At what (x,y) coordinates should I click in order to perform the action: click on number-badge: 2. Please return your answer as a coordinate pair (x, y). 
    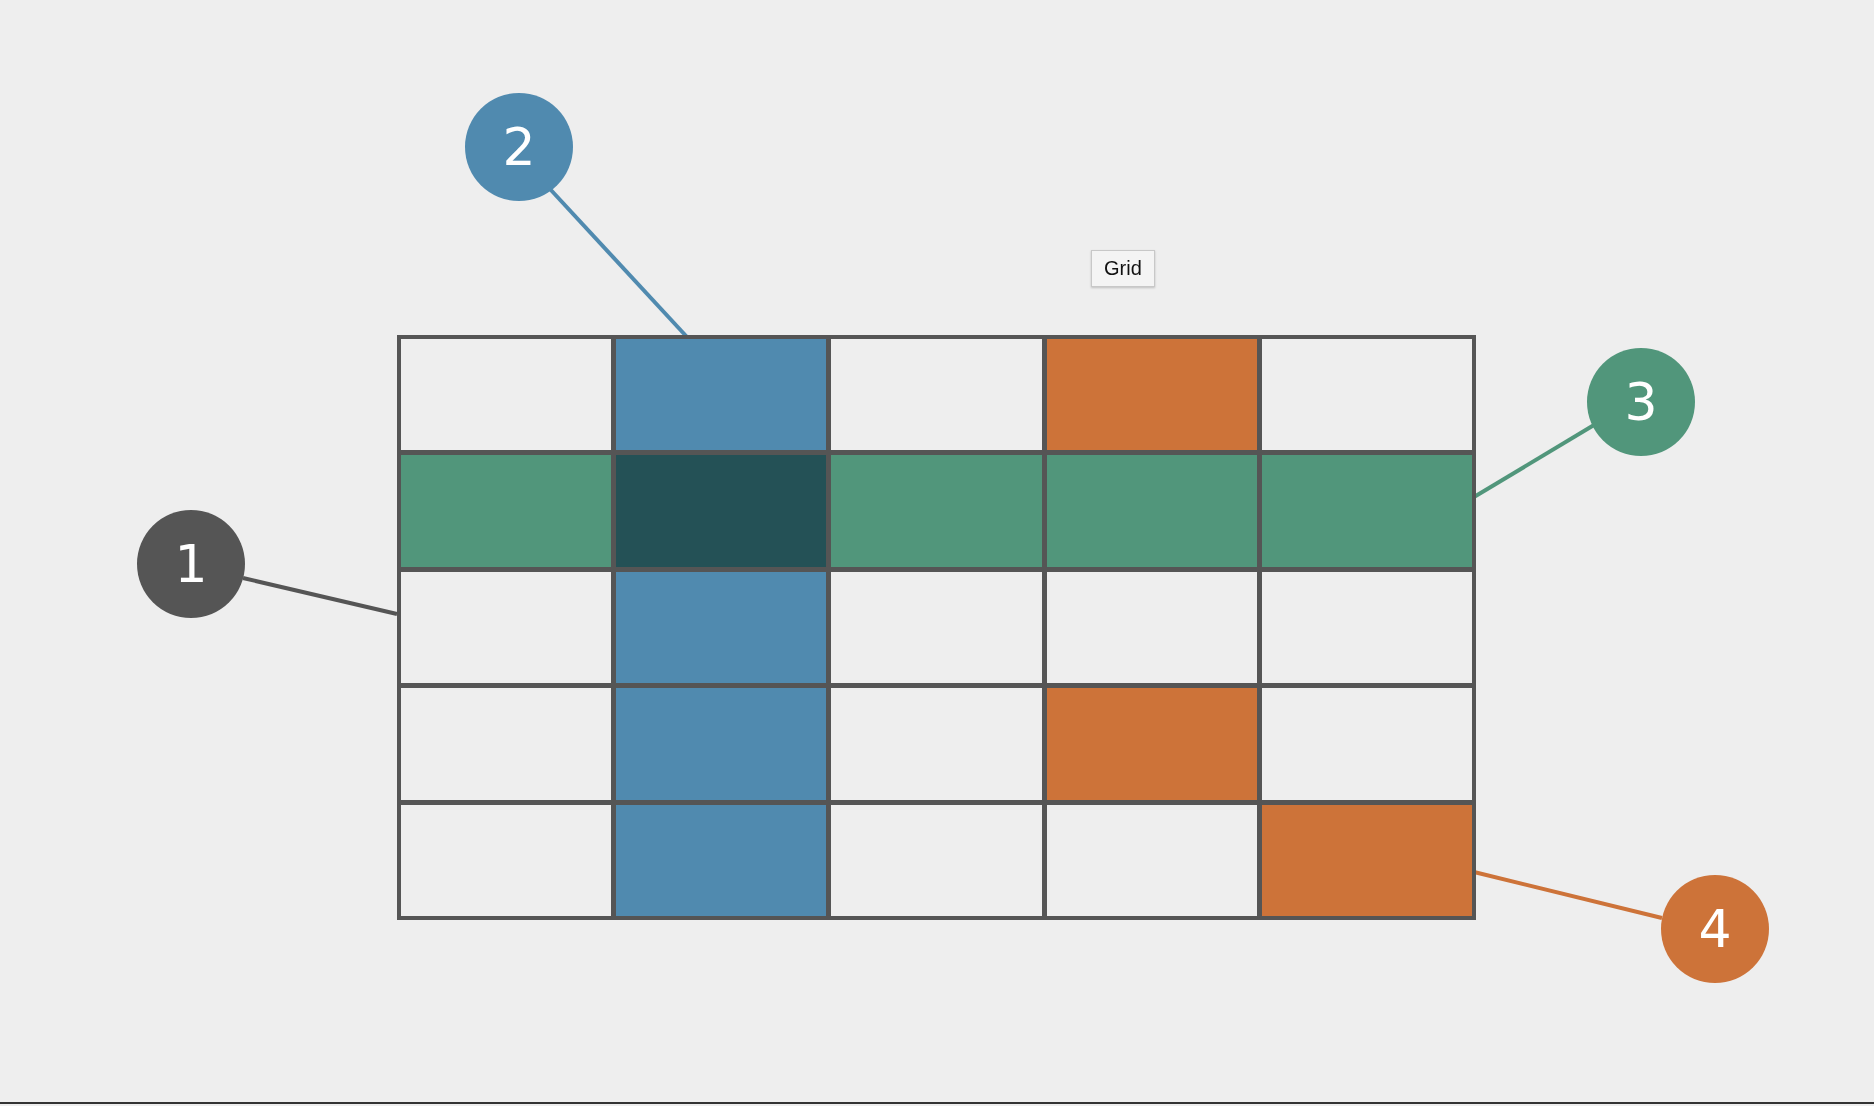
    Looking at the image, I should click on (519, 147).